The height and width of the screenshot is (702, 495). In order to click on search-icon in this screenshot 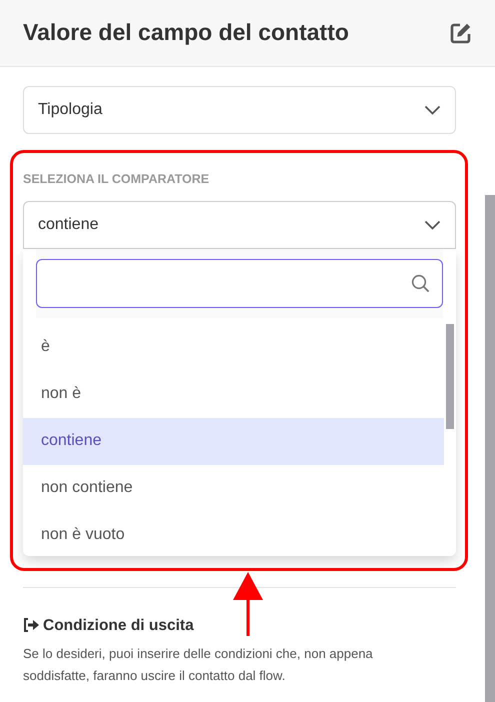, I will do `click(420, 283)`.